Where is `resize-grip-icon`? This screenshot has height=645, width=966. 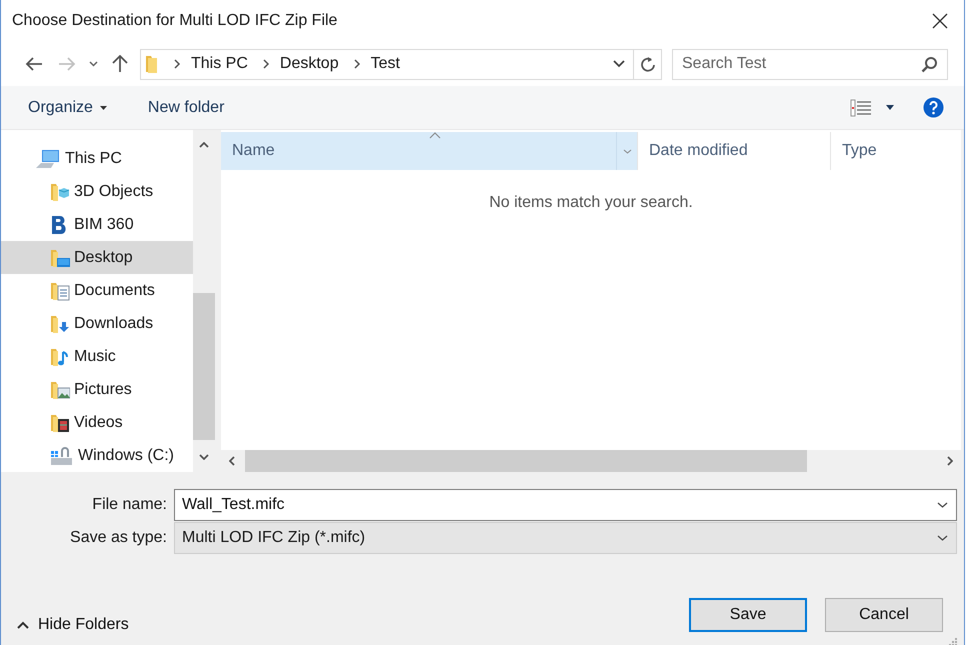 resize-grip-icon is located at coordinates (953, 641).